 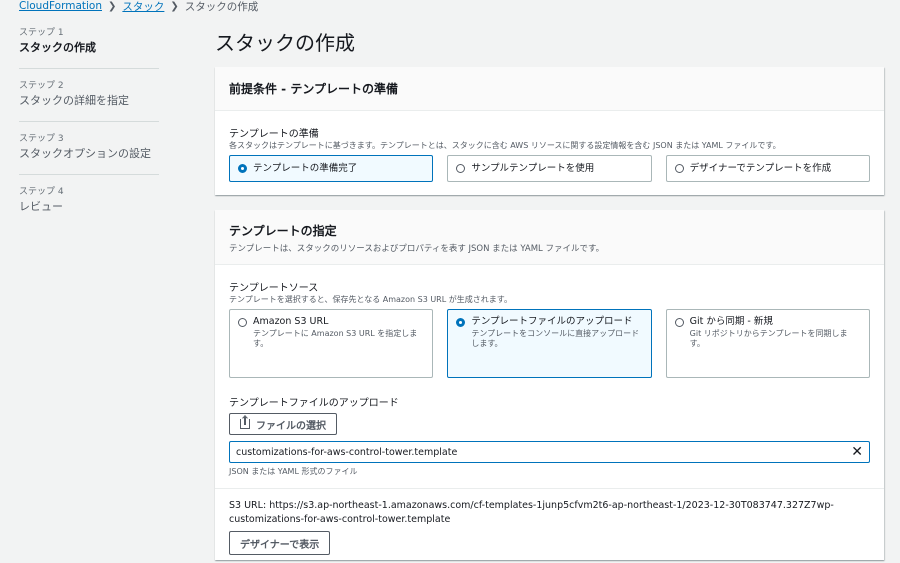 What do you see at coordinates (533, 168) in the screenshot?
I see `option-label: サンプルテンプレートを使用` at bounding box center [533, 168].